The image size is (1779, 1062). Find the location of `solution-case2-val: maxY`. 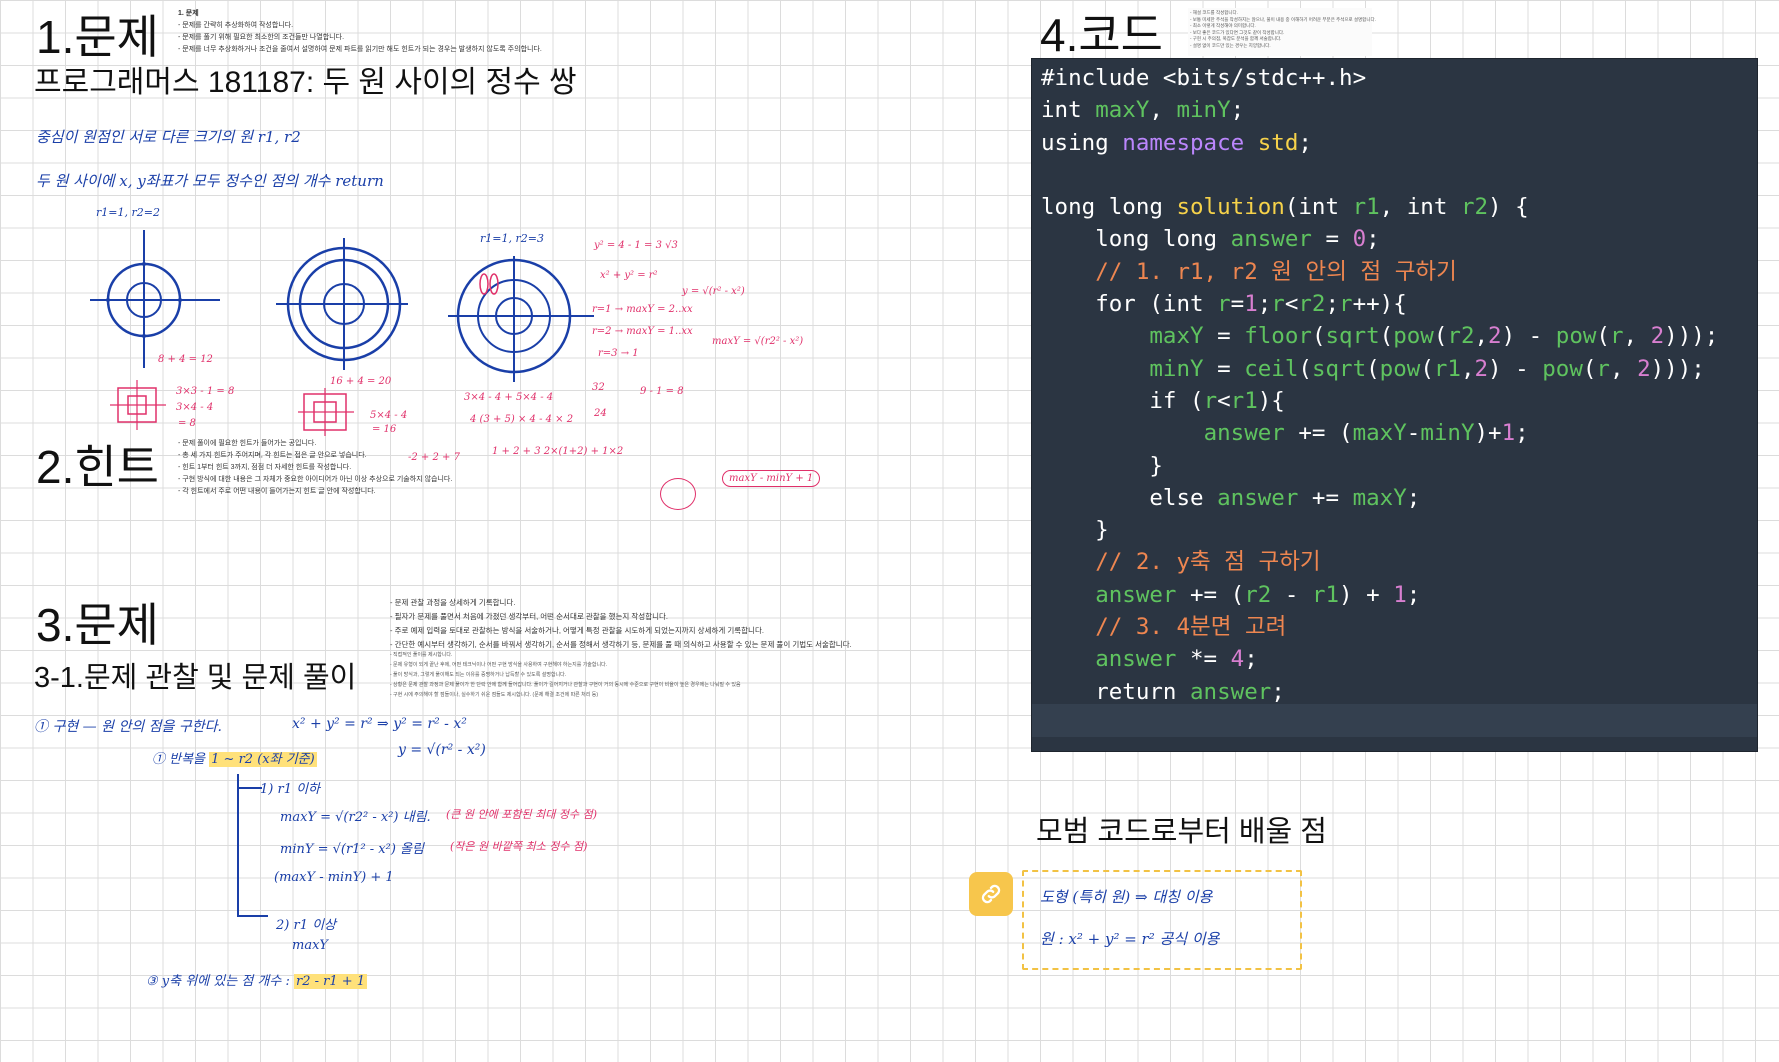

solution-case2-val: maxY is located at coordinates (310, 945).